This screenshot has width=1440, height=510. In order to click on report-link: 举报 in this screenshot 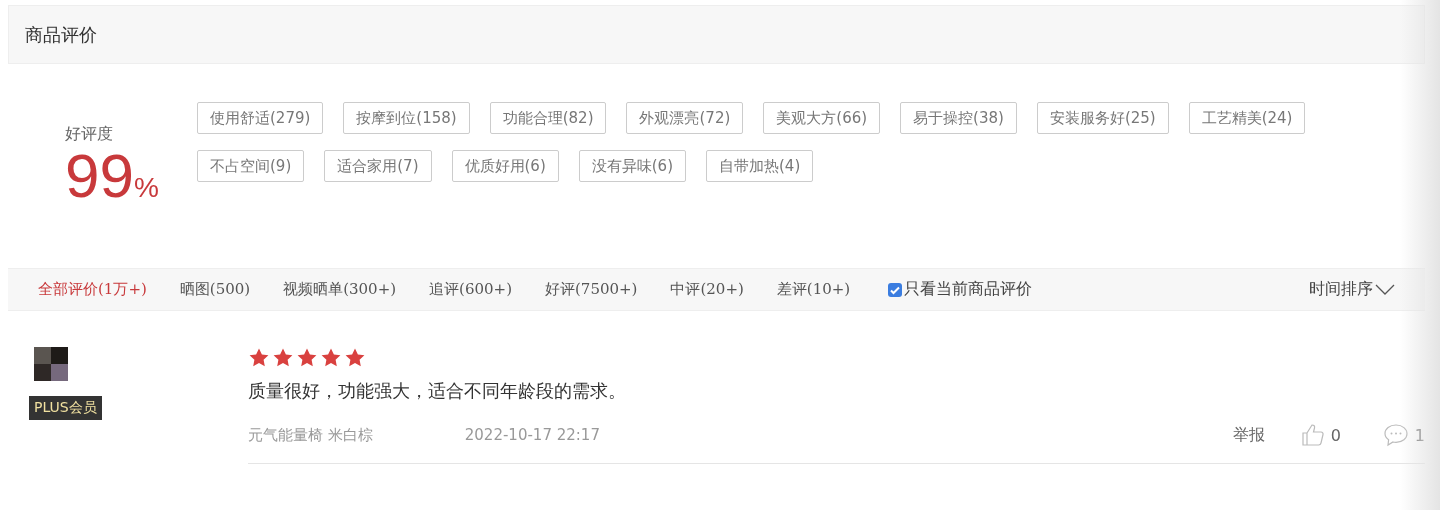, I will do `click(1248, 435)`.